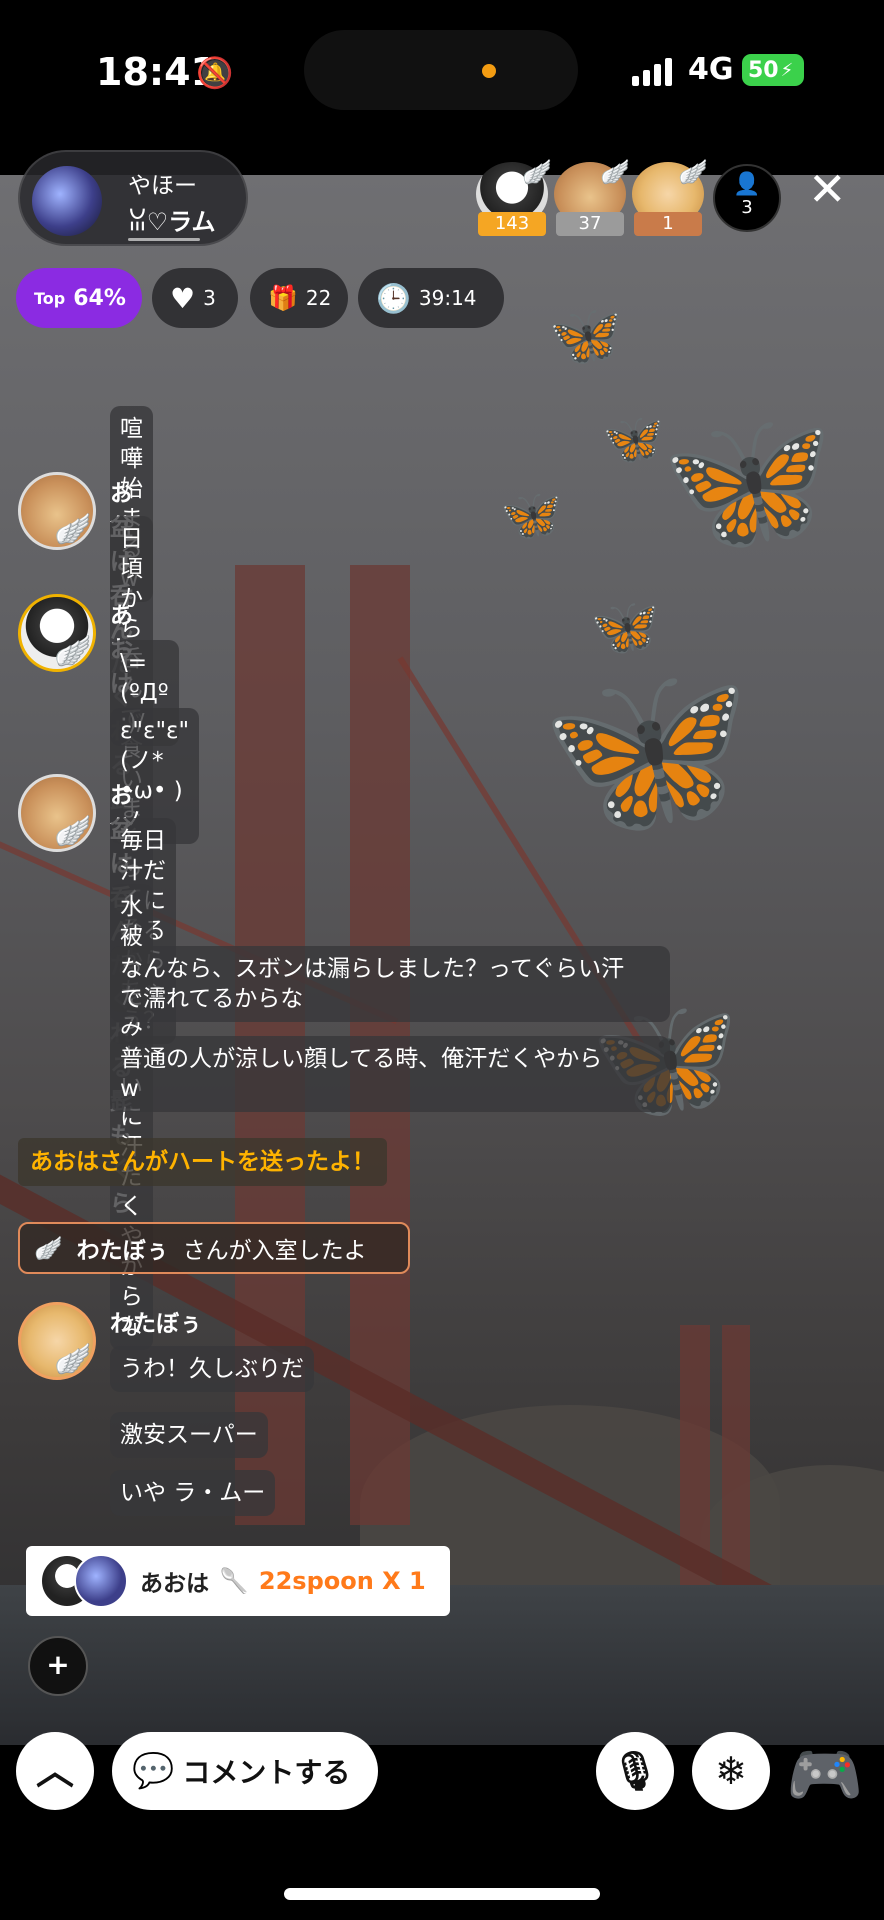 This screenshot has width=884, height=1920. Describe the element at coordinates (747, 207) in the screenshot. I see `viewer-count: 3` at that location.